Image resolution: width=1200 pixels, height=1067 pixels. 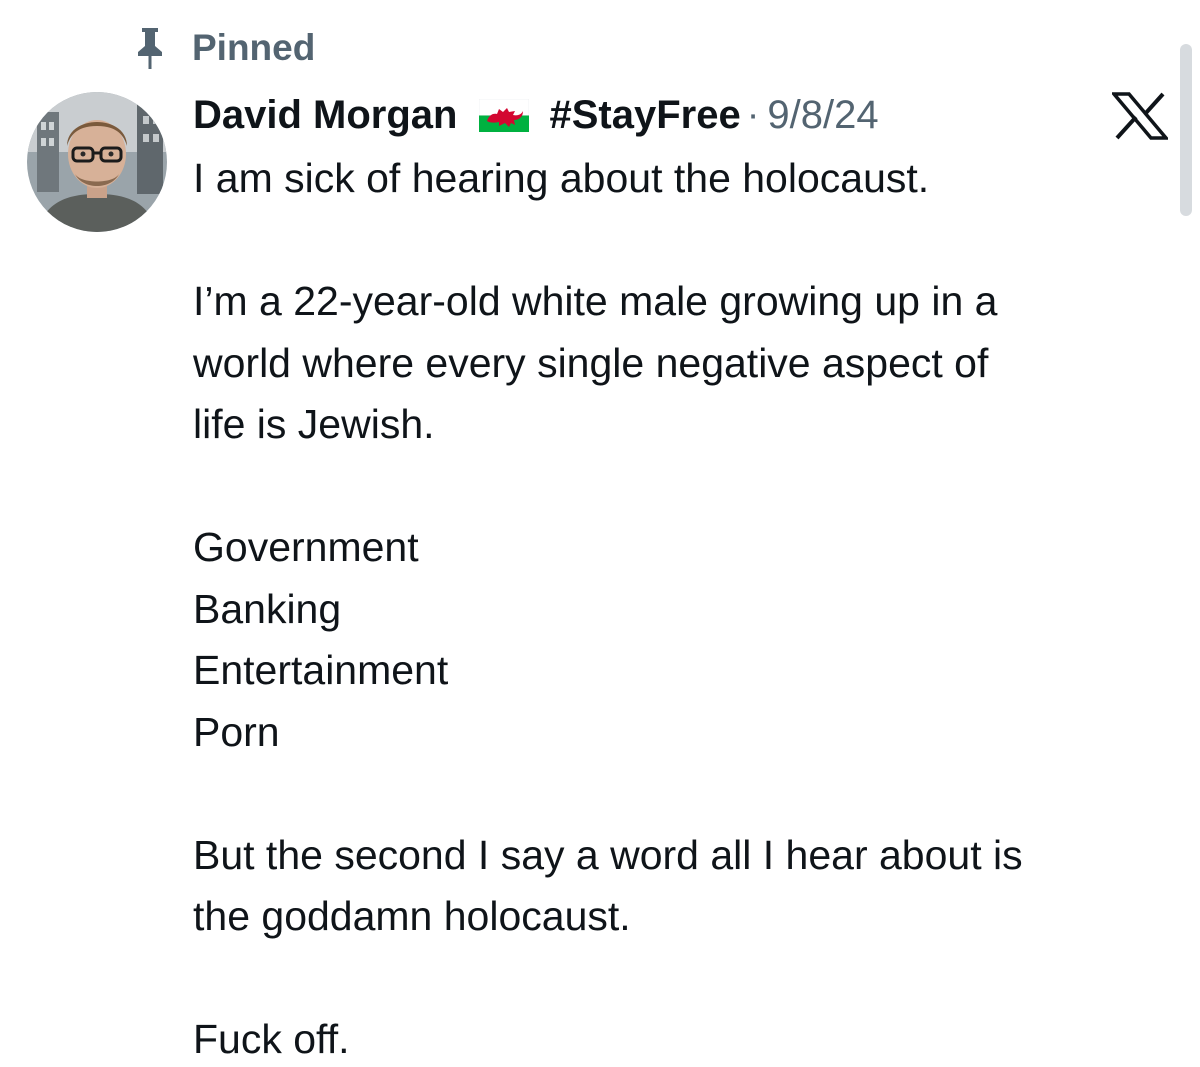 What do you see at coordinates (1186, 130) in the screenshot?
I see `scrollbar` at bounding box center [1186, 130].